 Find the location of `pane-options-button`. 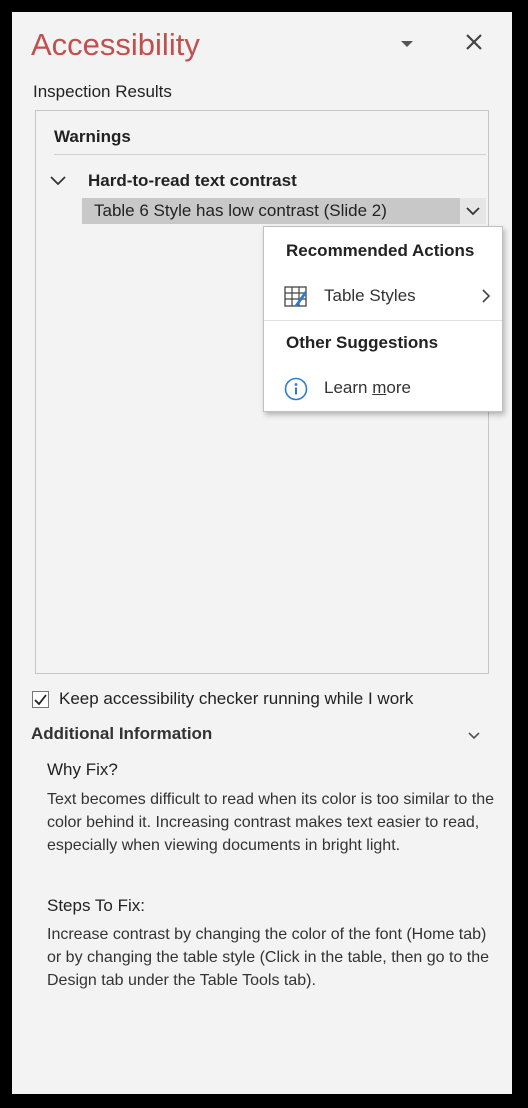

pane-options-button is located at coordinates (407, 44).